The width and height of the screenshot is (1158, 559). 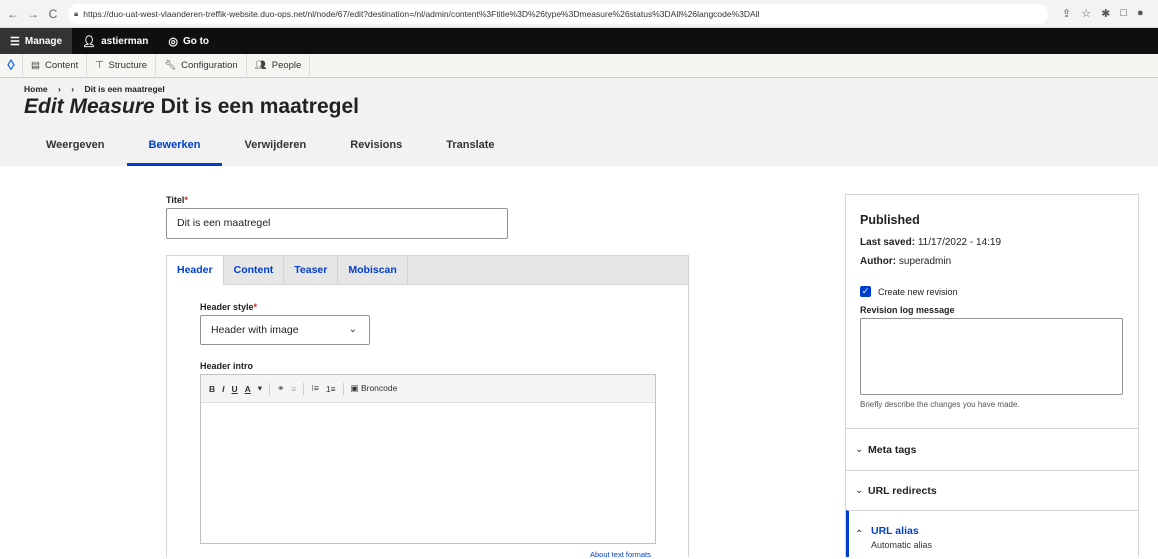 I want to click on field-group-tab-strip: Header Content Teaser Mobiscan, so click(x=427, y=270).